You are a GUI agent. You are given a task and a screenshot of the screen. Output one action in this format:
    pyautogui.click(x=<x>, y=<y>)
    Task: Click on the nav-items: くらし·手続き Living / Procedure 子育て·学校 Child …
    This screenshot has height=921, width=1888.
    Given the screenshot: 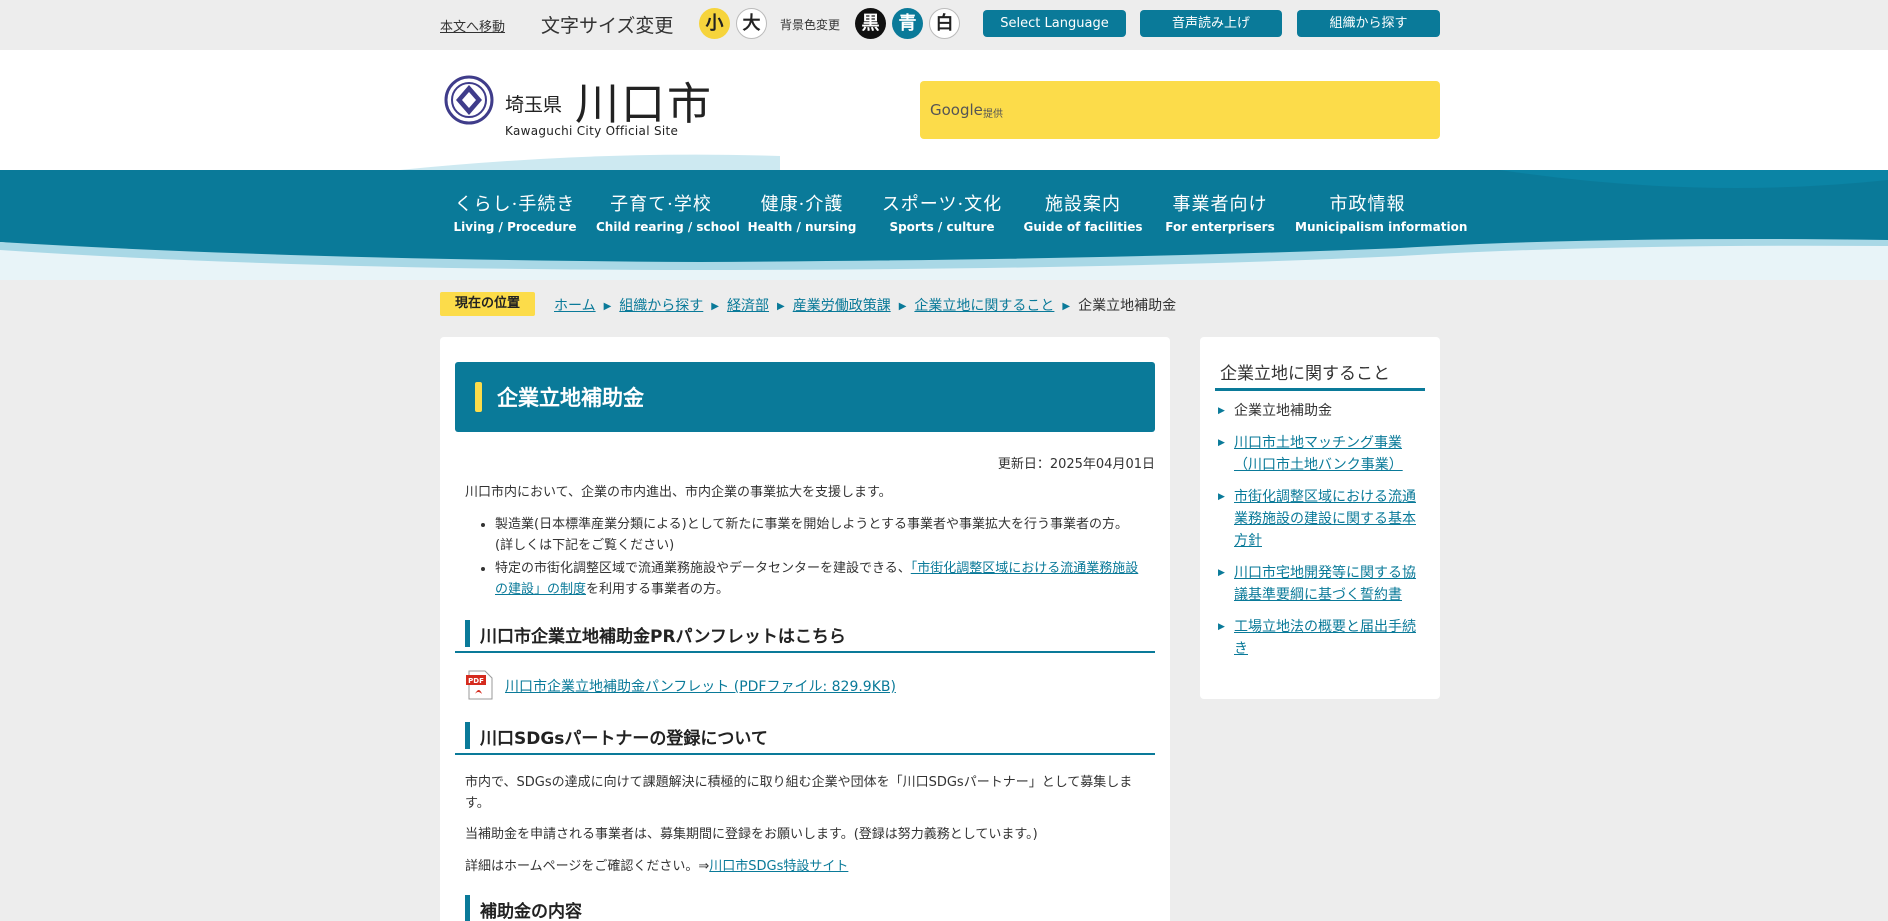 What is the action you would take?
    pyautogui.click(x=954, y=213)
    